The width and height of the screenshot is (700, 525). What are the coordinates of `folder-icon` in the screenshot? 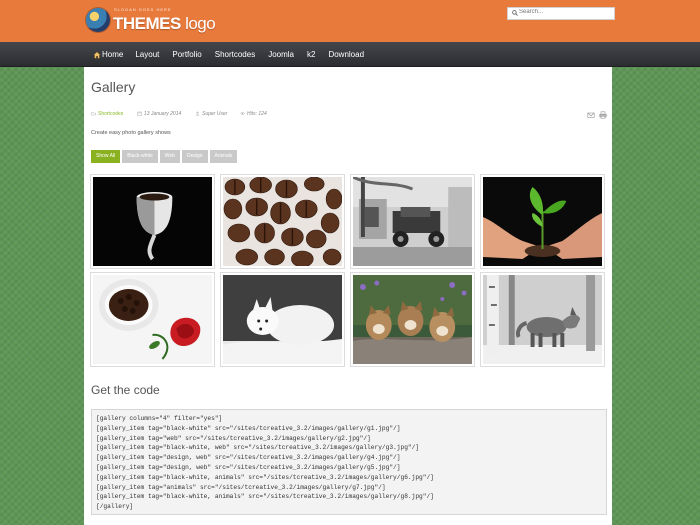 It's located at (93, 114).